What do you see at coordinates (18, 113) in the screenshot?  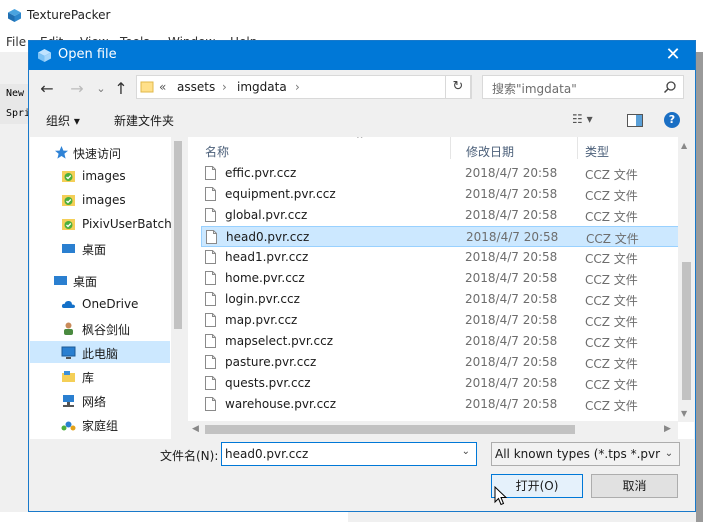 I see `toolbar-sprites: Spri` at bounding box center [18, 113].